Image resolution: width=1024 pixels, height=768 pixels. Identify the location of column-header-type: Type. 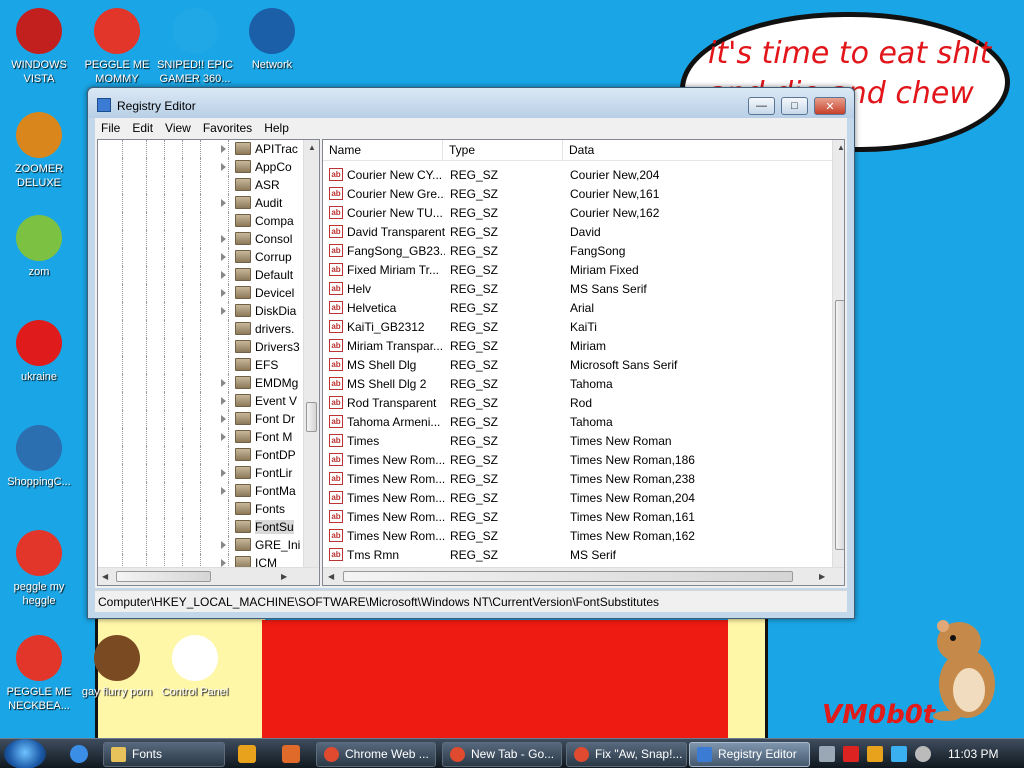
(503, 150).